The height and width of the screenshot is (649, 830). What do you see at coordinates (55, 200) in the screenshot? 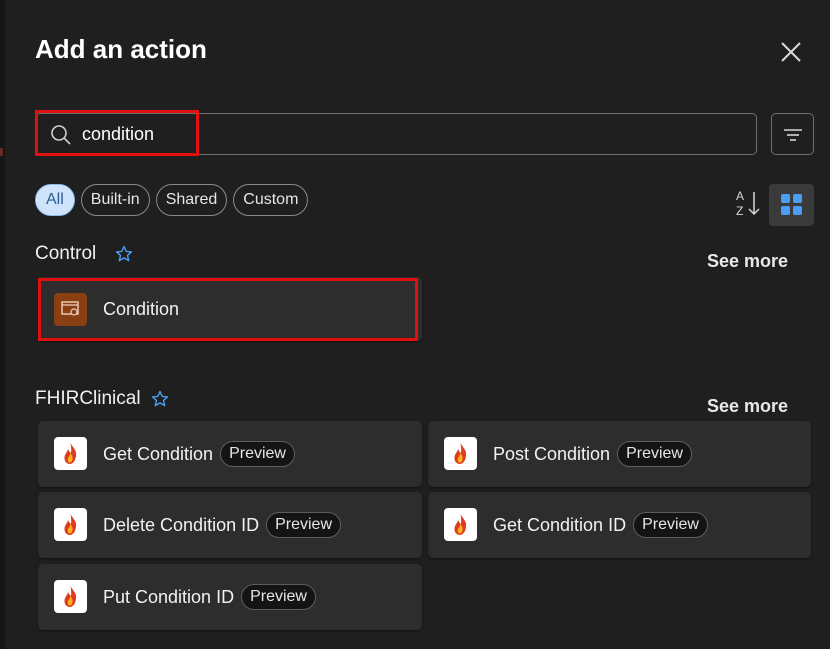
I see `chip-all: All` at bounding box center [55, 200].